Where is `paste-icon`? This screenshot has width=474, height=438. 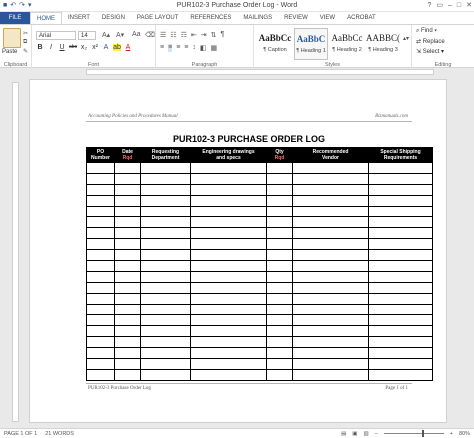
paste-icon is located at coordinates (12, 38).